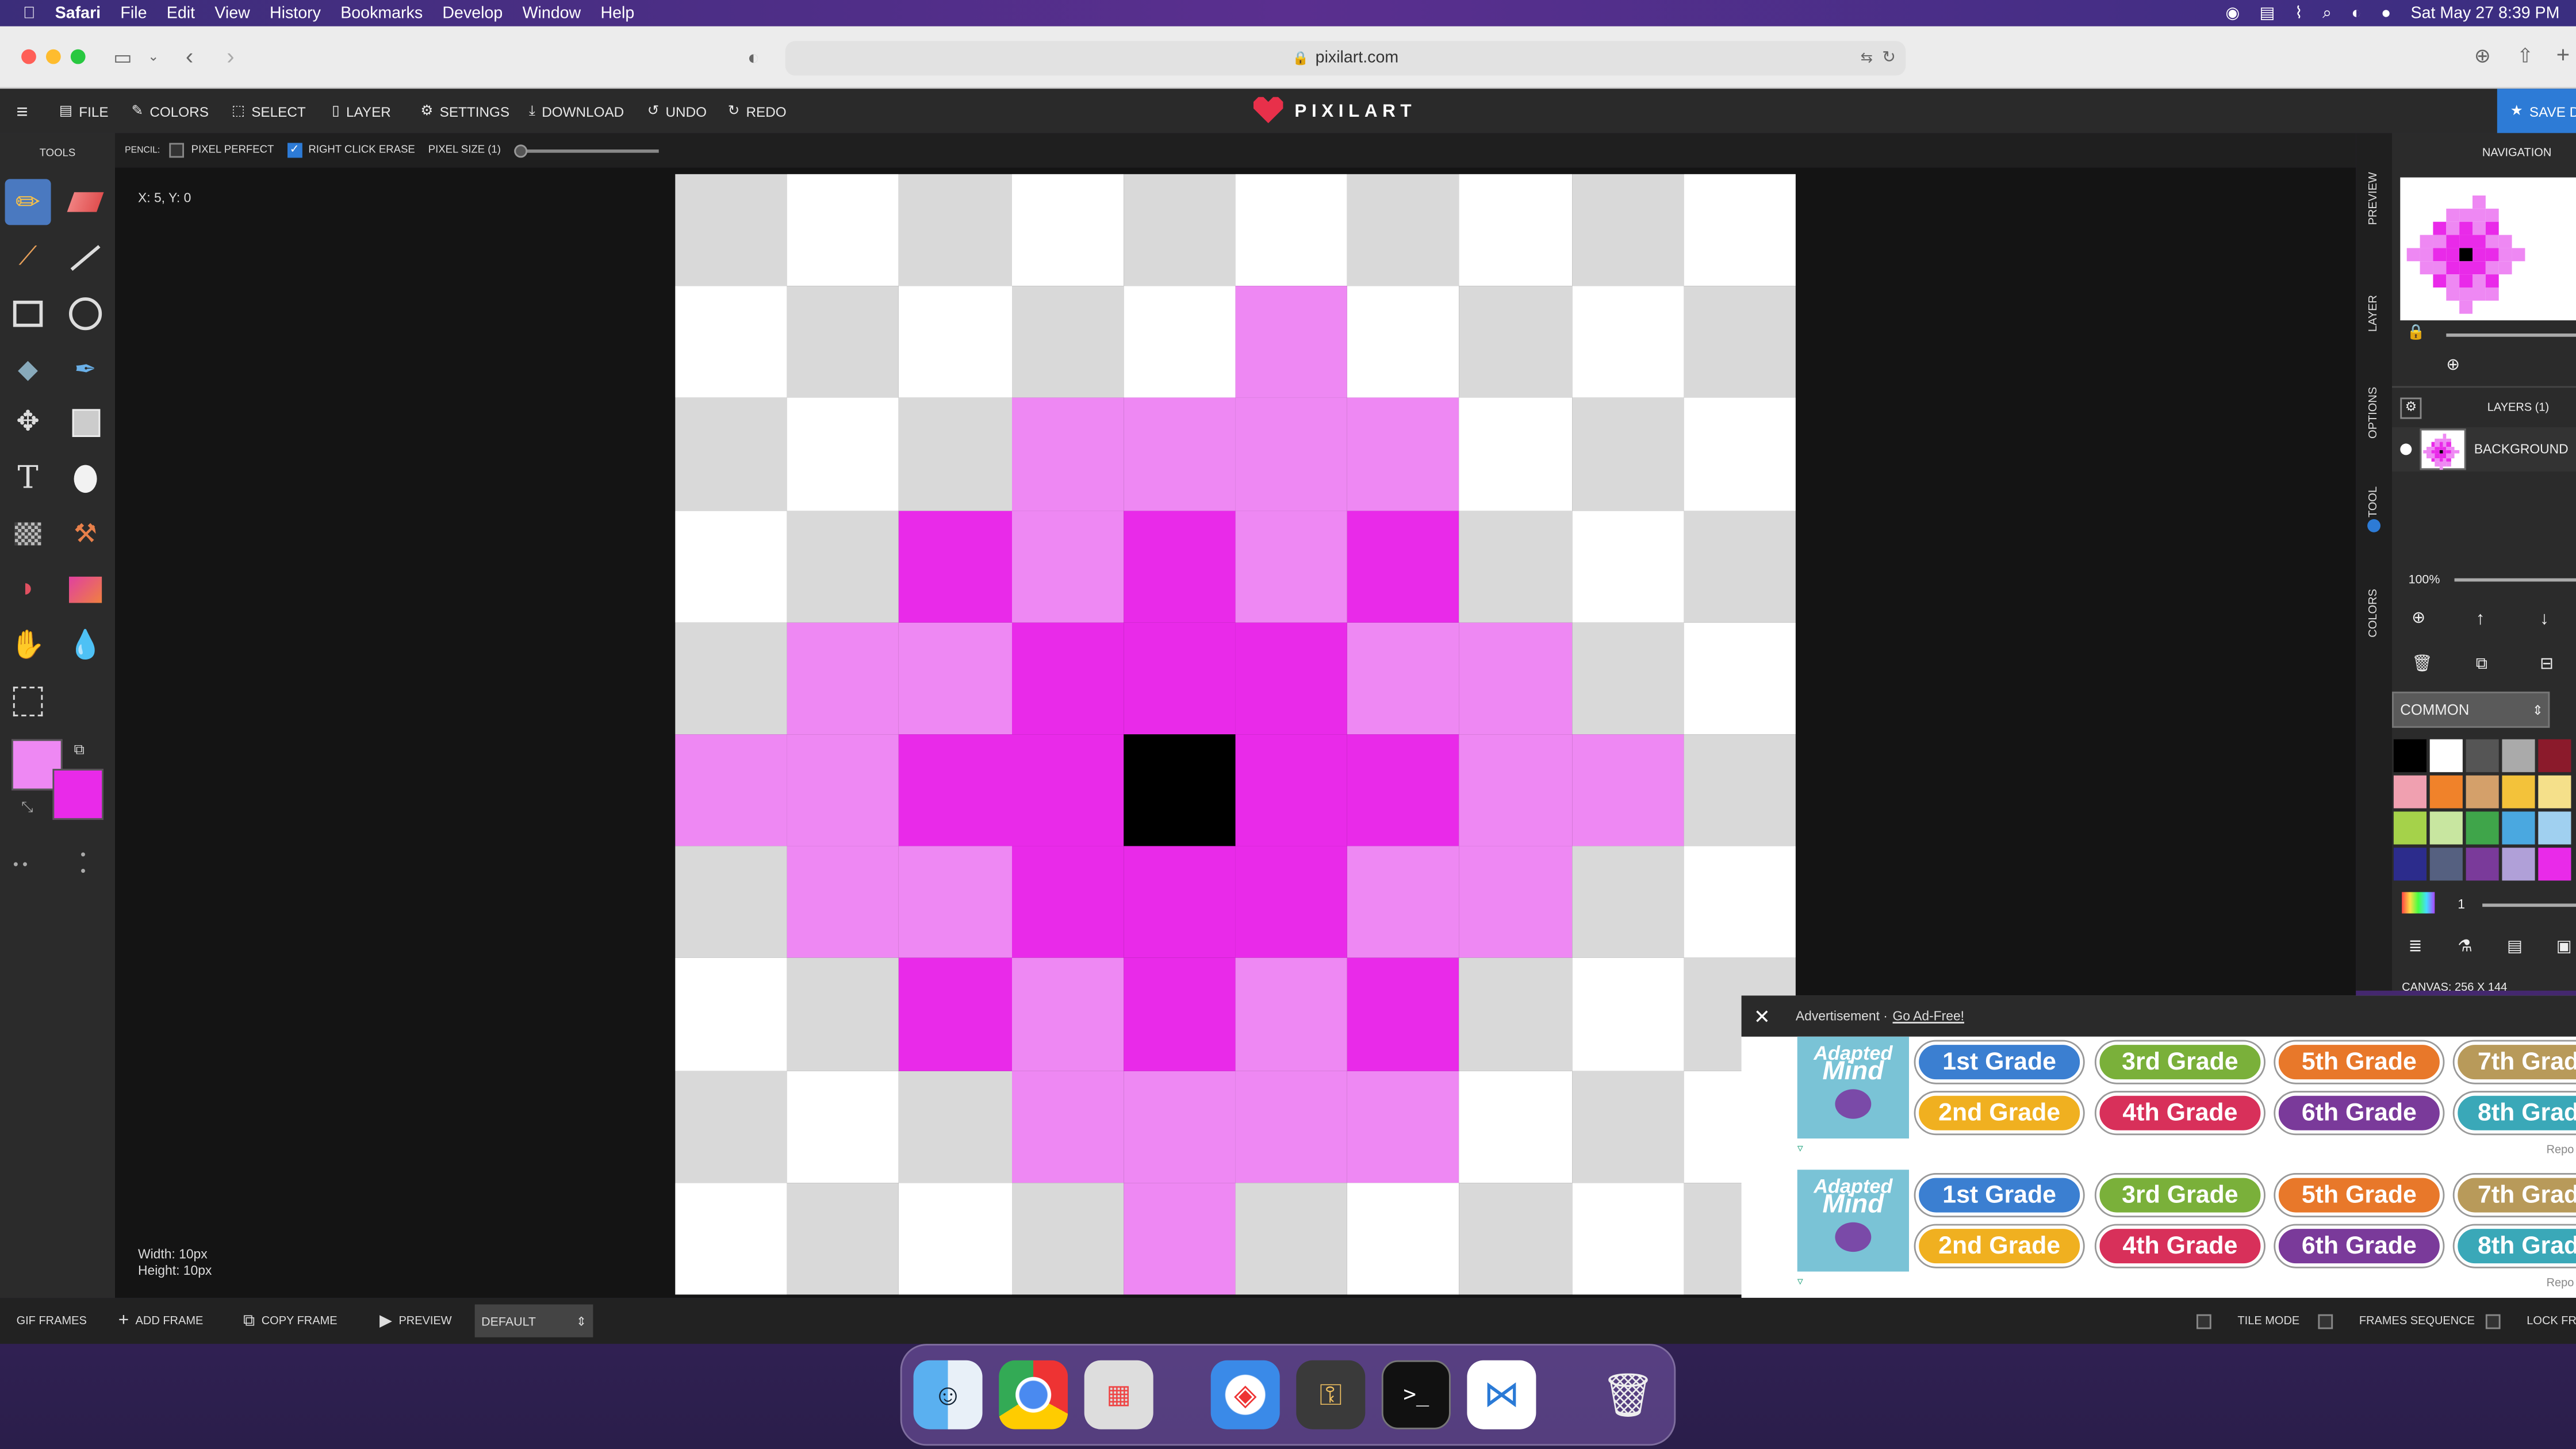  Describe the element at coordinates (1033, 1394) in the screenshot. I see `chrome-icon` at that location.